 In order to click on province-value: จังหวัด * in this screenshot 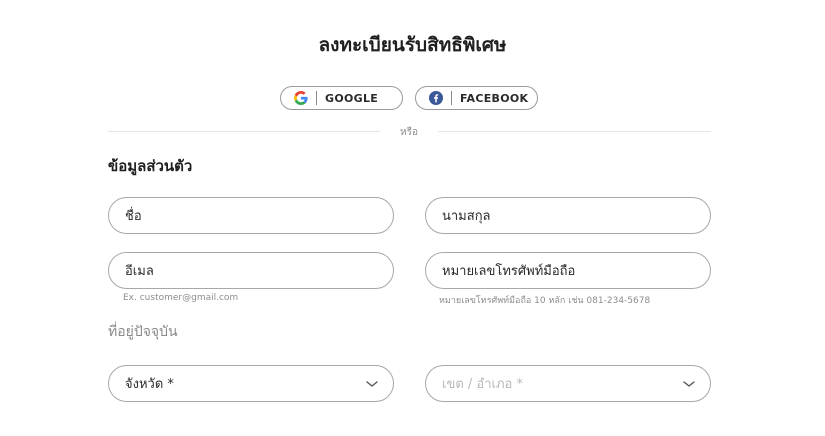, I will do `click(149, 384)`.